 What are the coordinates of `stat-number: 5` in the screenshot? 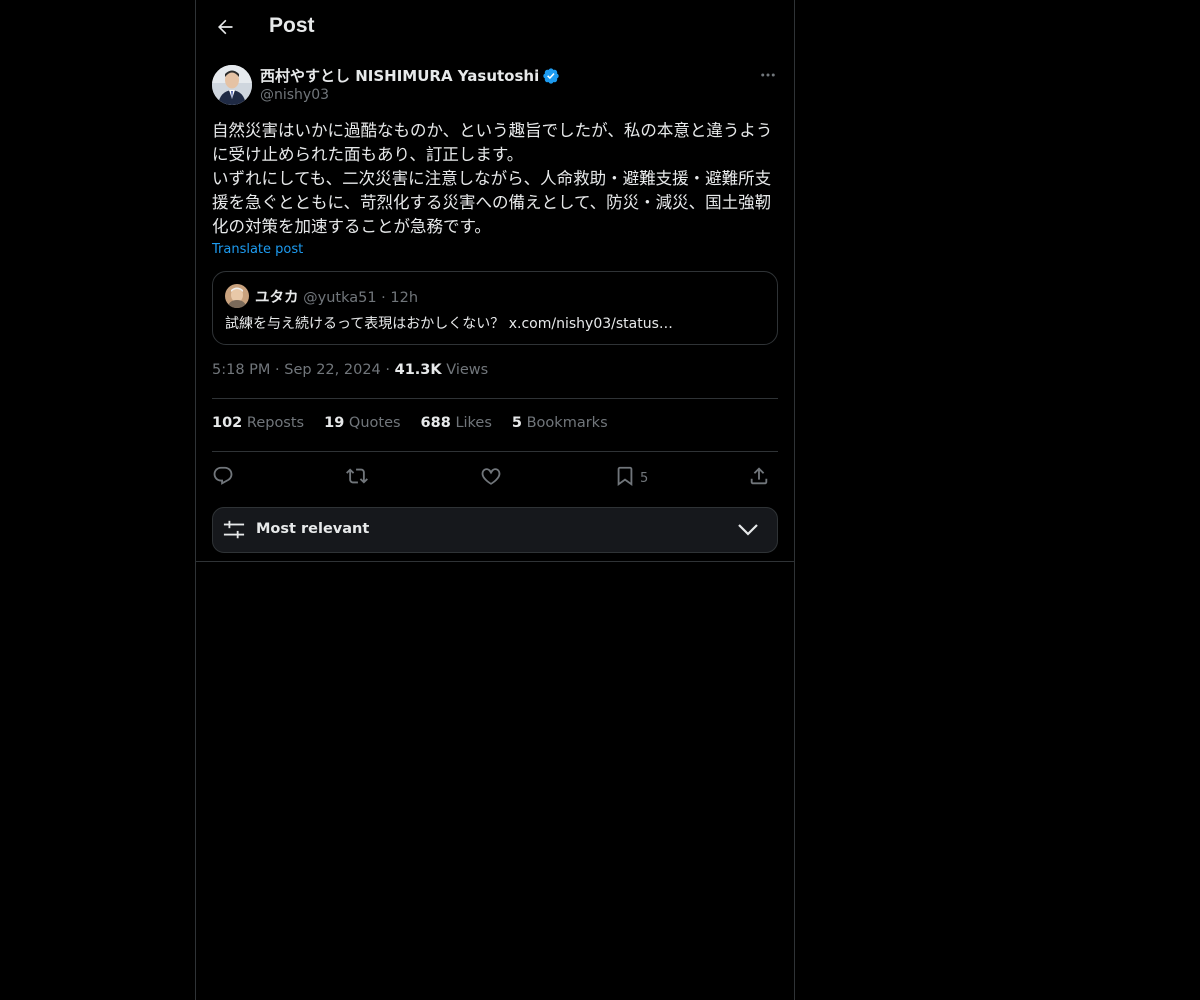 It's located at (516, 423).